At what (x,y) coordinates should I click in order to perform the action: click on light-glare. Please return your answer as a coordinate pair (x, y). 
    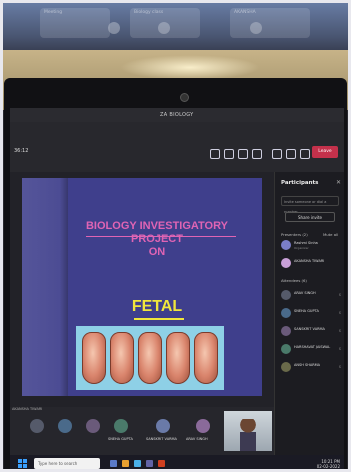
    Looking at the image, I should click on (190, 67).